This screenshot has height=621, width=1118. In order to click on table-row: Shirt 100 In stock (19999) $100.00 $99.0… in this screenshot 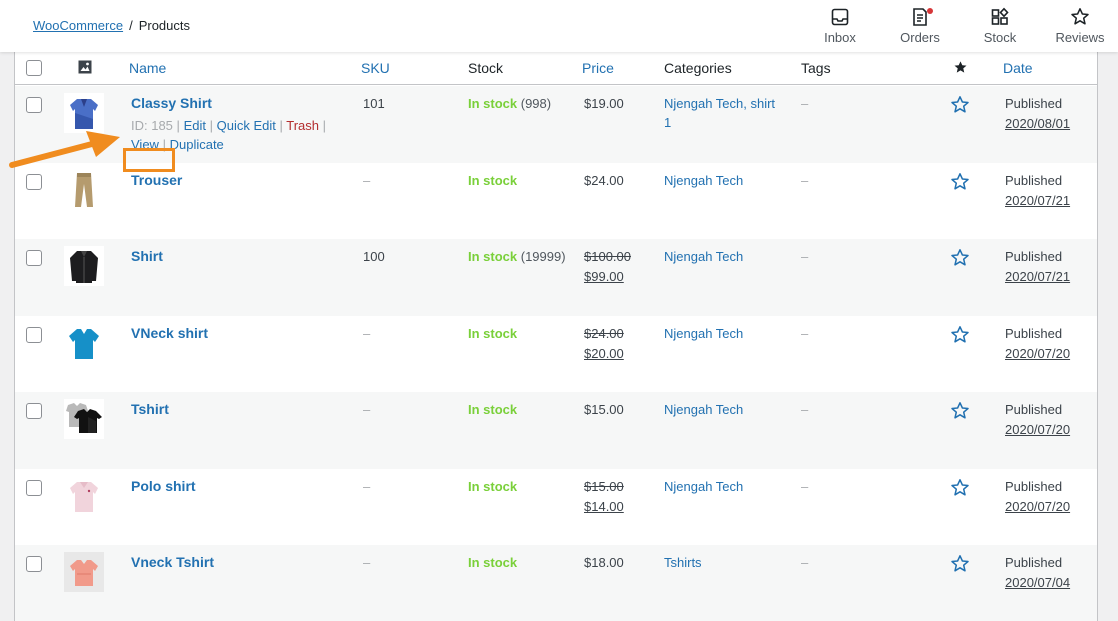, I will do `click(556, 277)`.